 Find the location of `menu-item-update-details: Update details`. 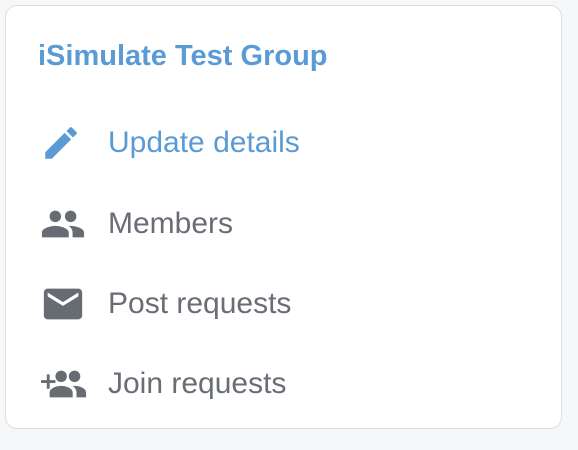

menu-item-update-details: Update details is located at coordinates (280, 143).